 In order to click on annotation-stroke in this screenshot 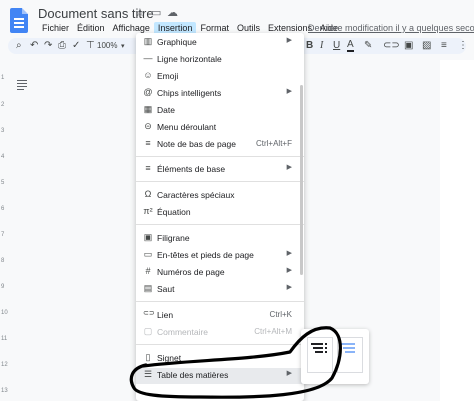, I will do `click(235, 362)`.